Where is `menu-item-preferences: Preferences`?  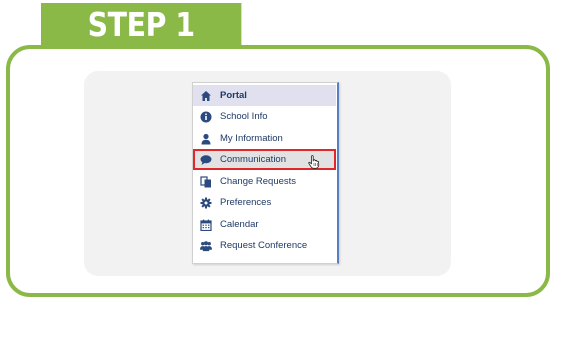 menu-item-preferences: Preferences is located at coordinates (264, 202).